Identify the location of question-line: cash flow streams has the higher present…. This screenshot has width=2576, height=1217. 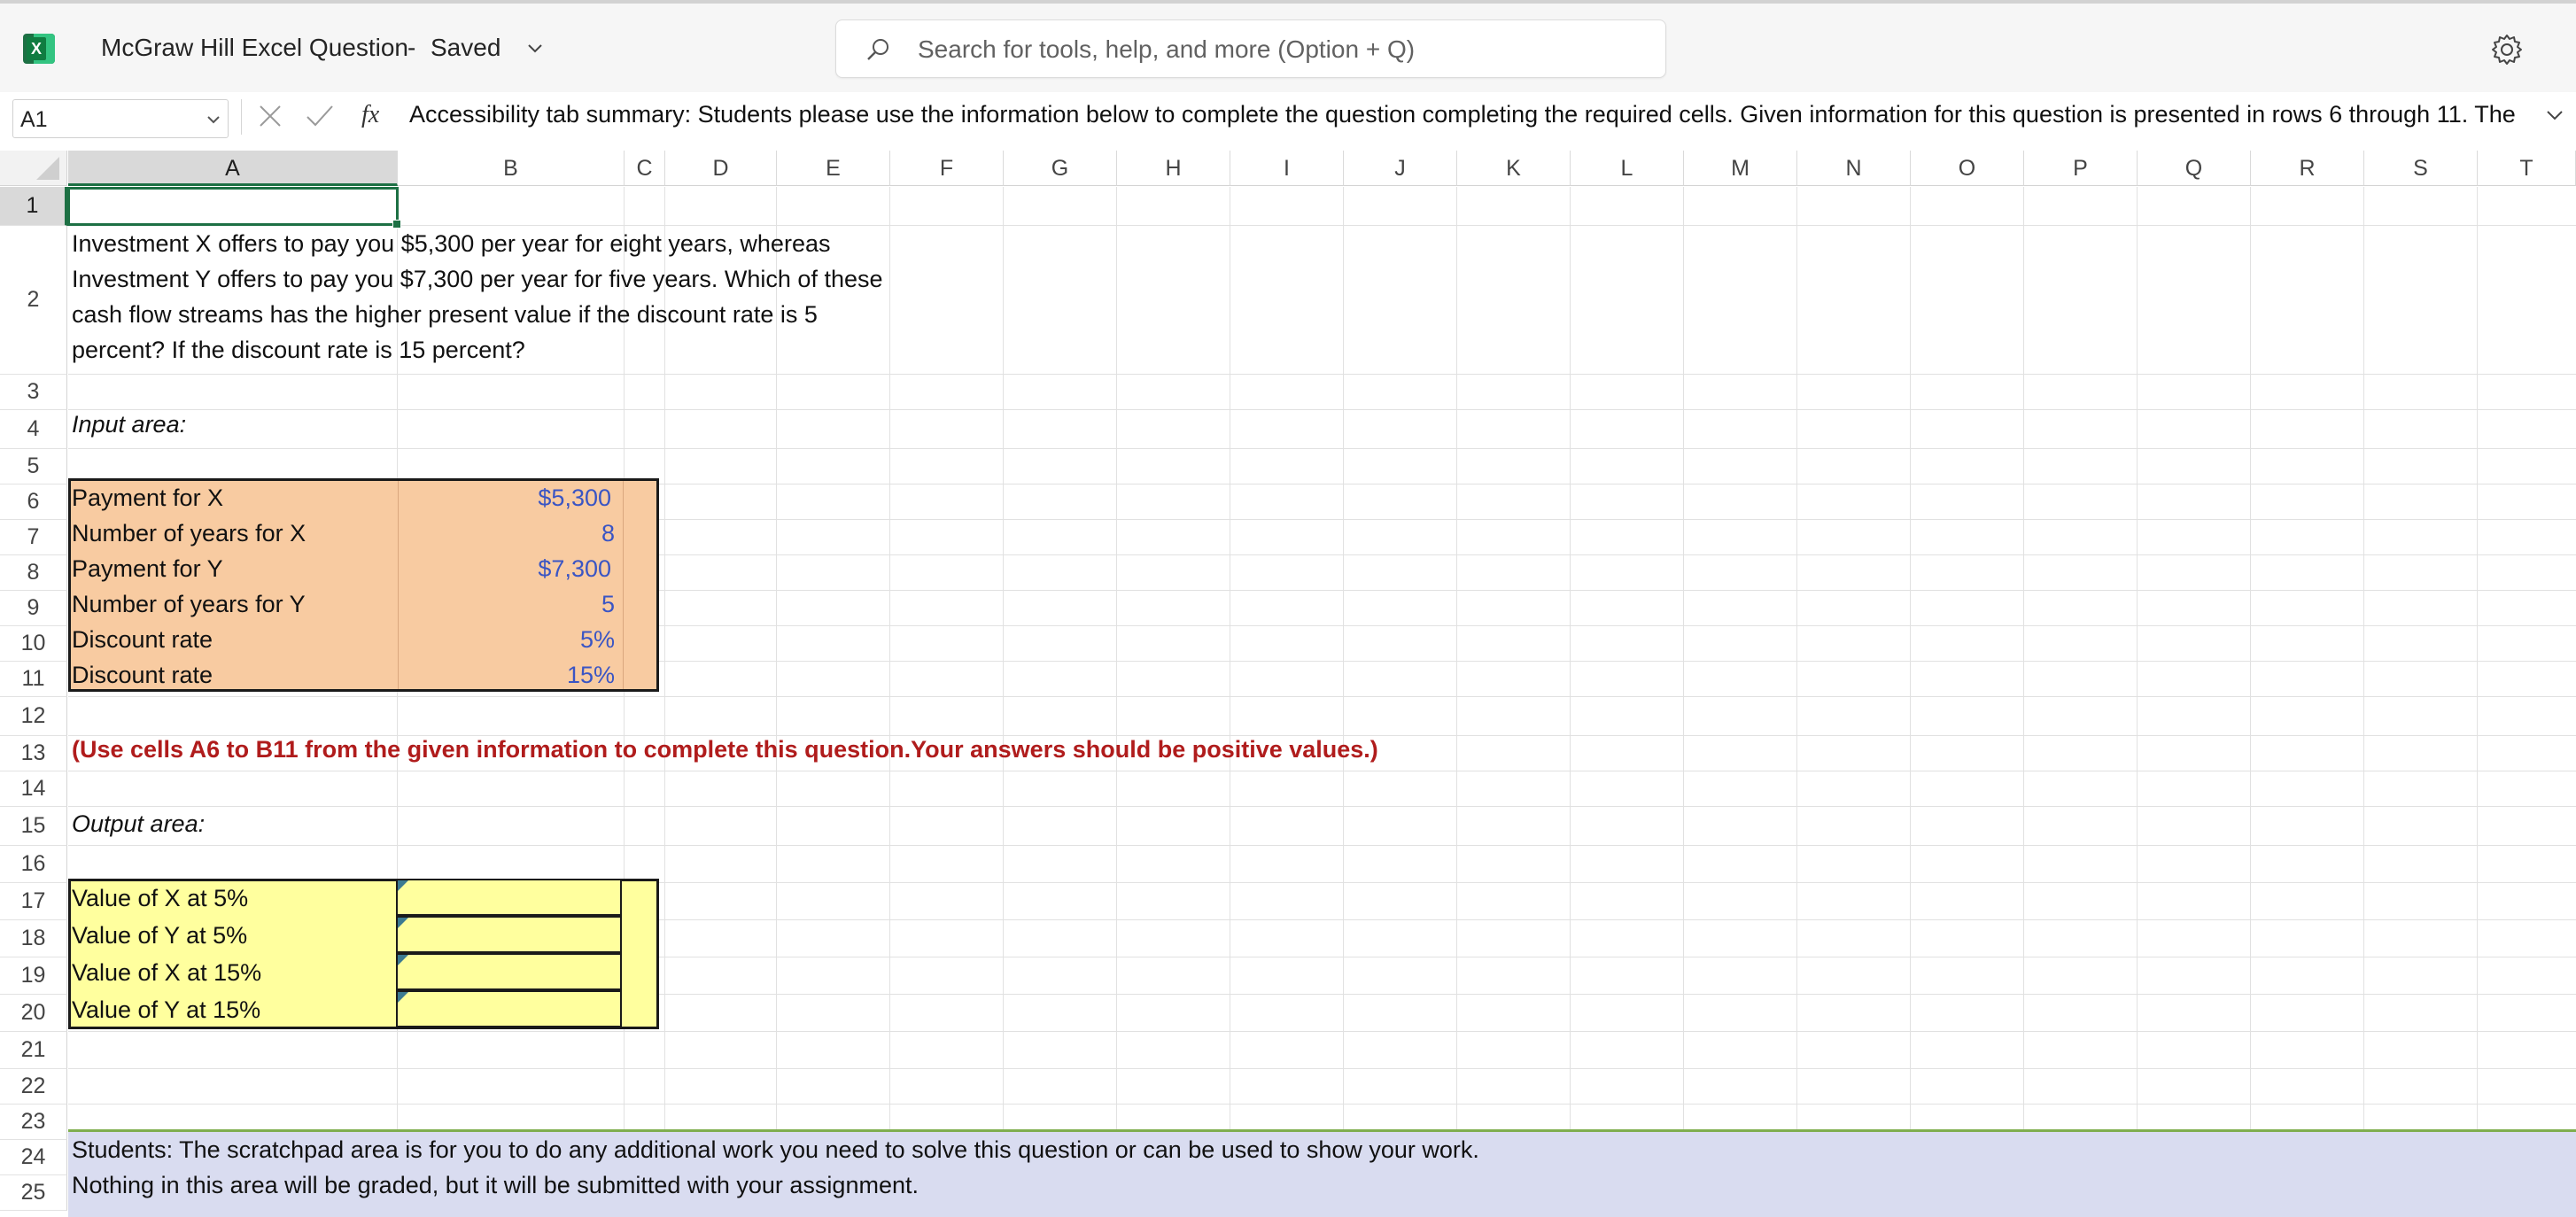
(445, 314).